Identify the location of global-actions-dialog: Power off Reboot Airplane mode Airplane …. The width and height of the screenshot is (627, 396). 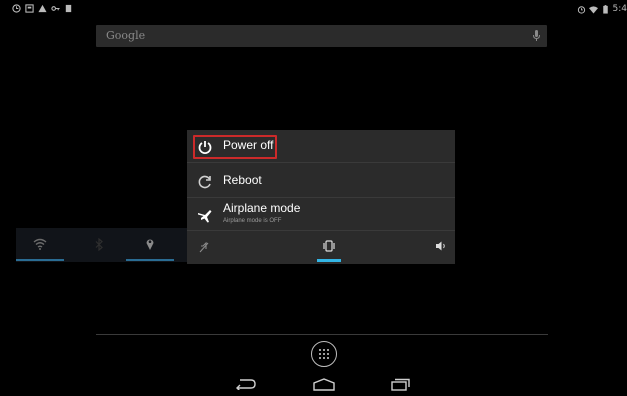
(321, 197).